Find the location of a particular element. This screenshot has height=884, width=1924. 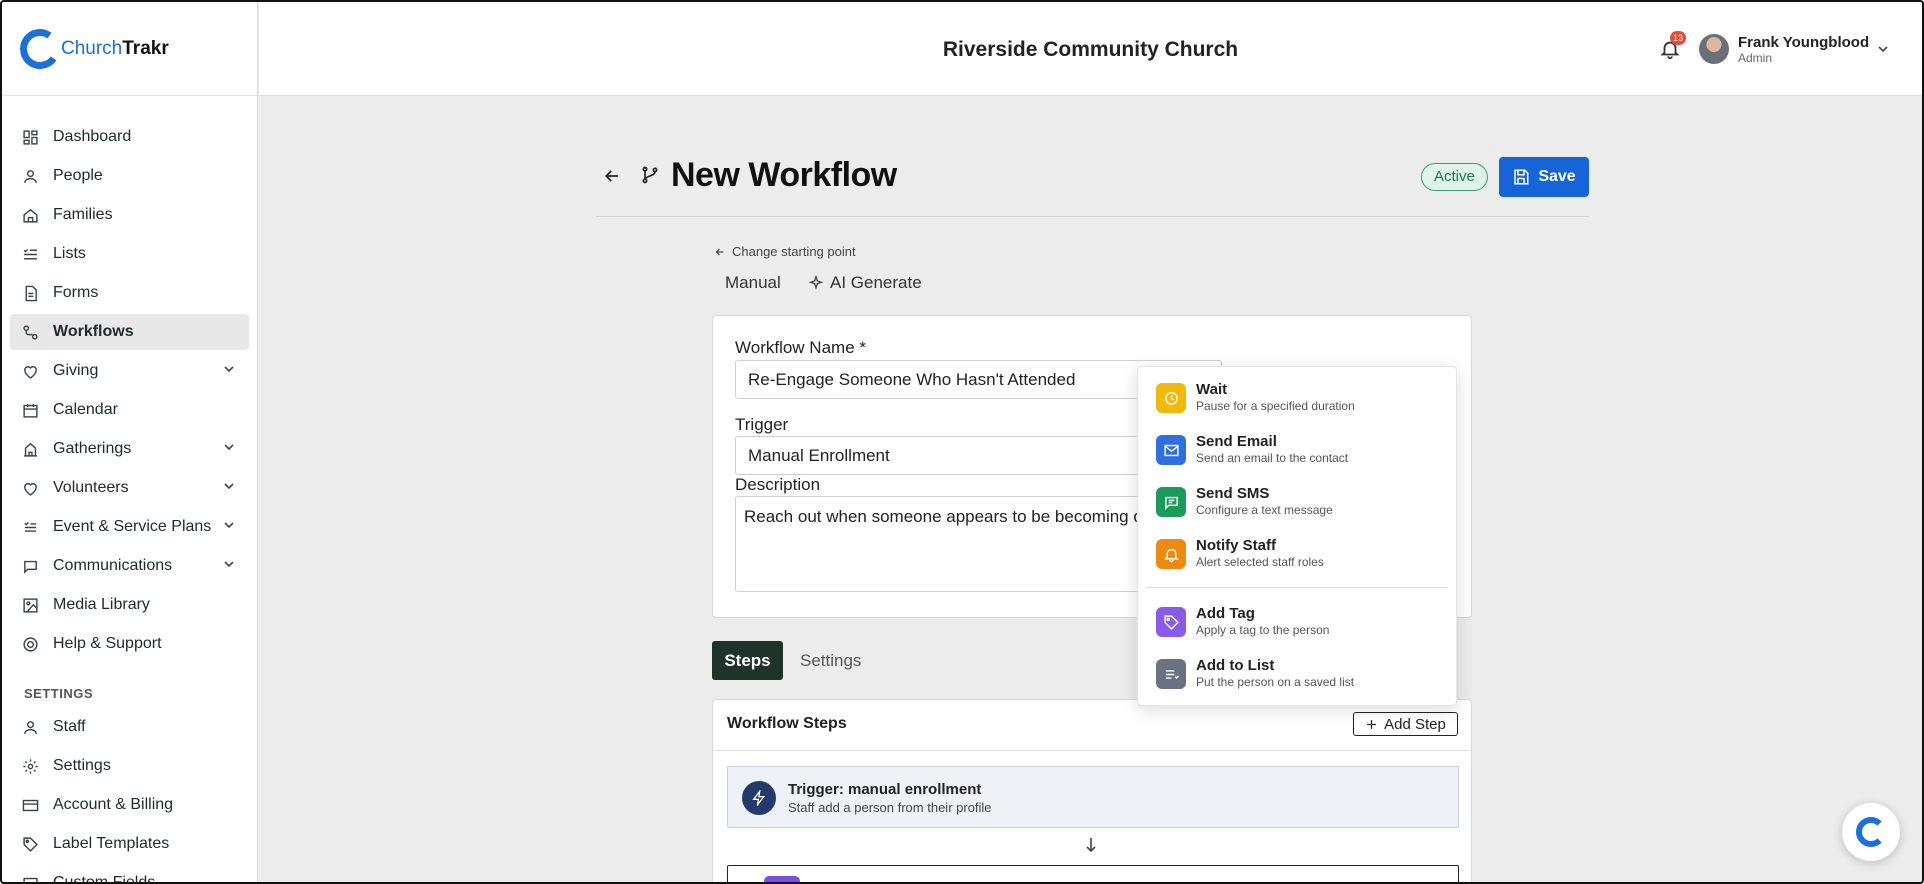

tab-steps: Steps is located at coordinates (747, 660).